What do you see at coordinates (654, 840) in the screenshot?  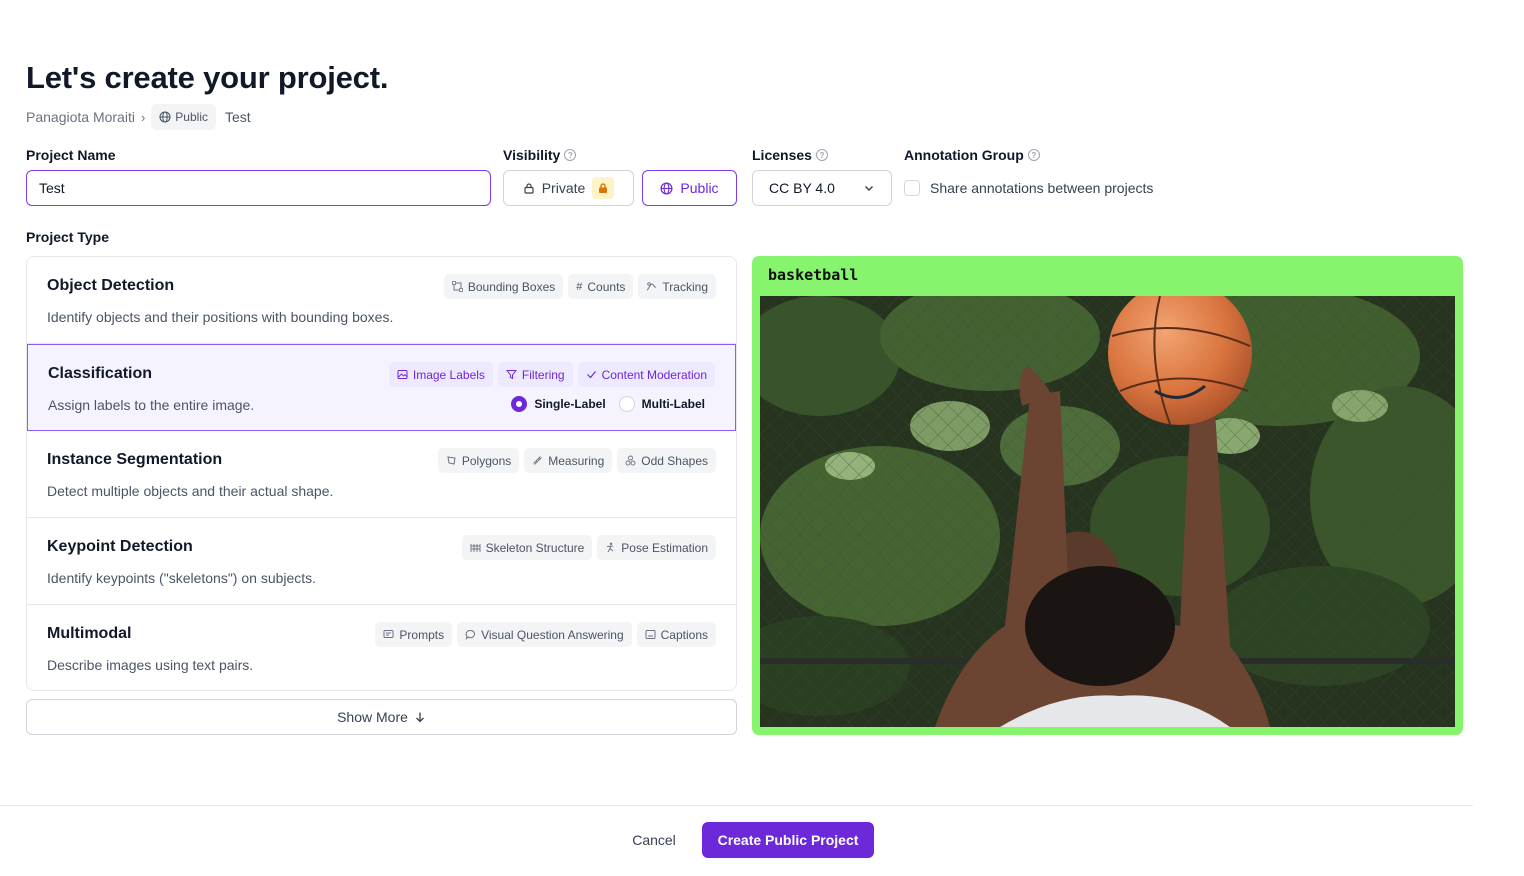 I see `cancel-button: Cancel` at bounding box center [654, 840].